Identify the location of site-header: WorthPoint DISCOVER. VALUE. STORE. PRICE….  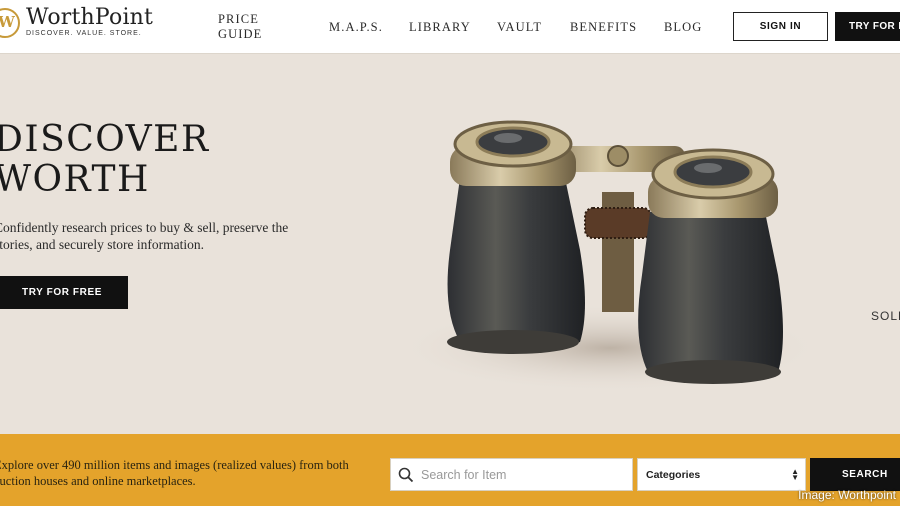
(450, 27).